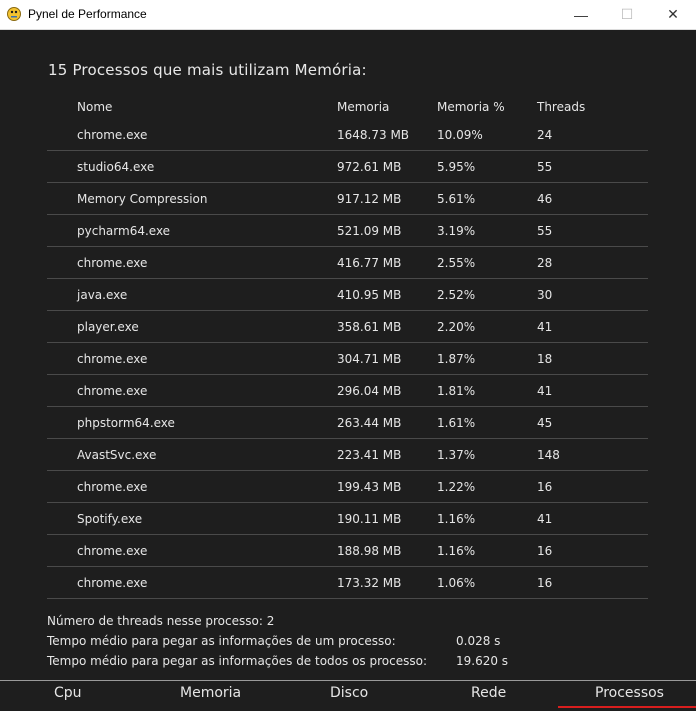 This screenshot has width=696, height=711. I want to click on tab-processos: Processos, so click(629, 693).